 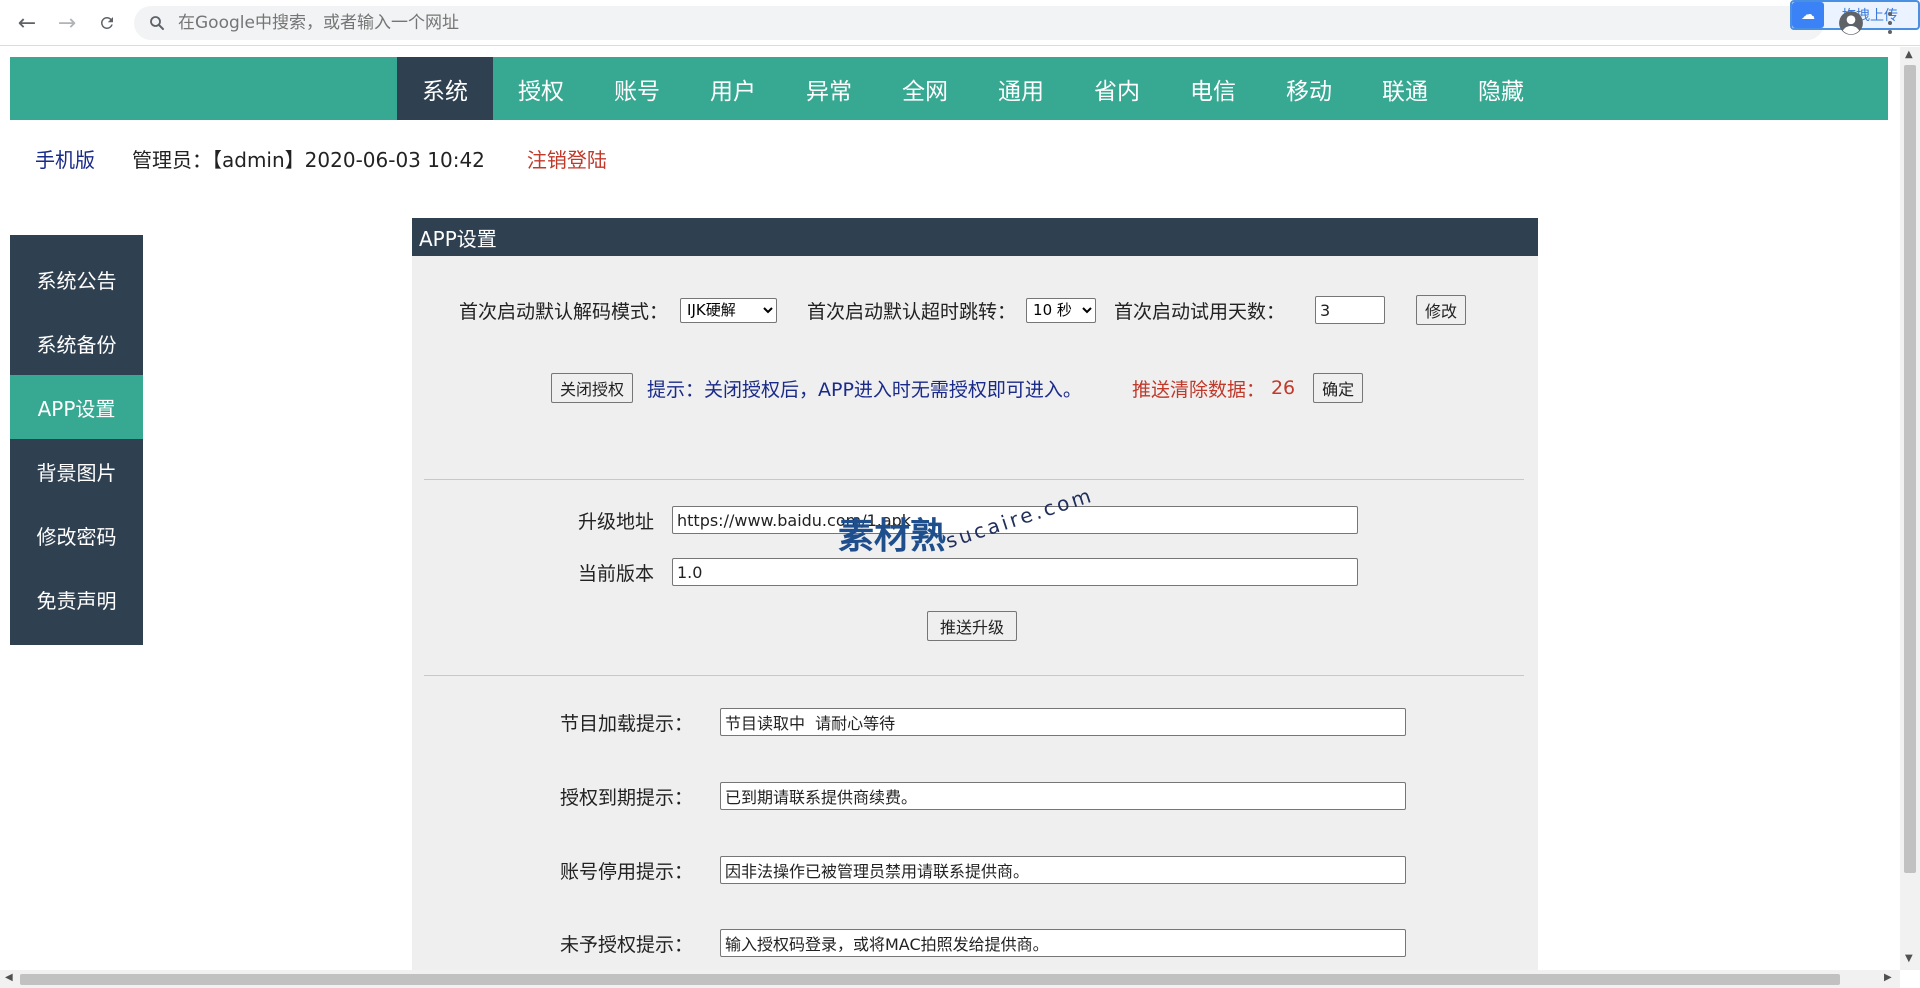 I want to click on scroll-right-arrow-icon: ▶, so click(x=1888, y=977).